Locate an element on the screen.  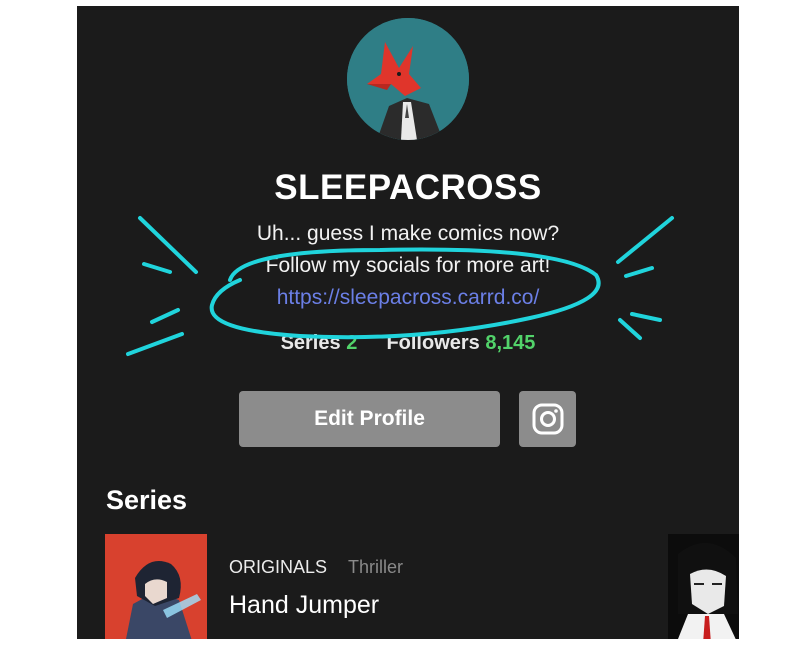
series-title: Hand Jumper is located at coordinates (304, 605).